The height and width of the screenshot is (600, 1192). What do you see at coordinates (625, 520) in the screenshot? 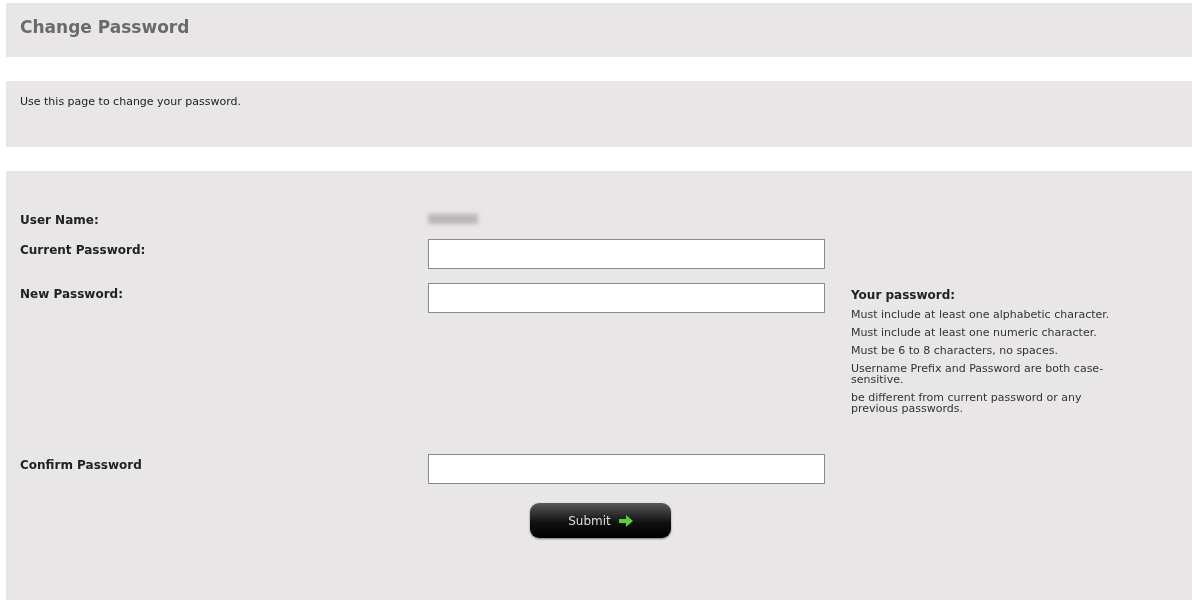
I see `arrow-icon` at bounding box center [625, 520].